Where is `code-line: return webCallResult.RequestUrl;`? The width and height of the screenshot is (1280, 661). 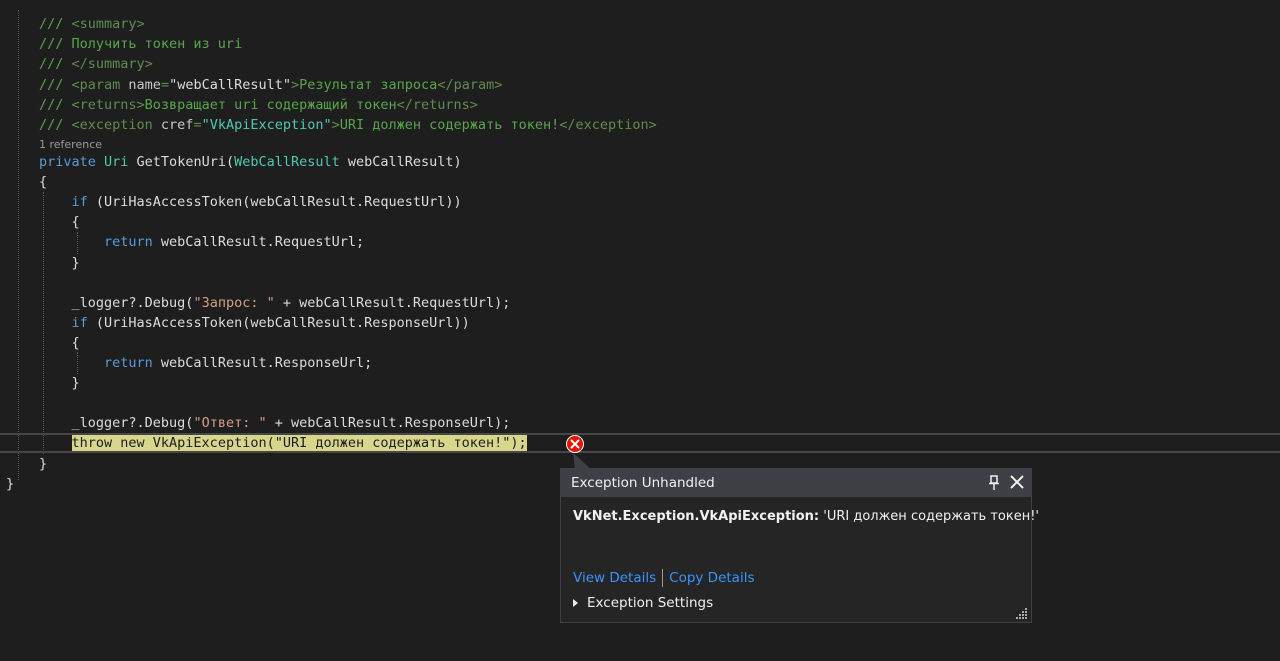 code-line: return webCallResult.RequestUrl; is located at coordinates (201, 242).